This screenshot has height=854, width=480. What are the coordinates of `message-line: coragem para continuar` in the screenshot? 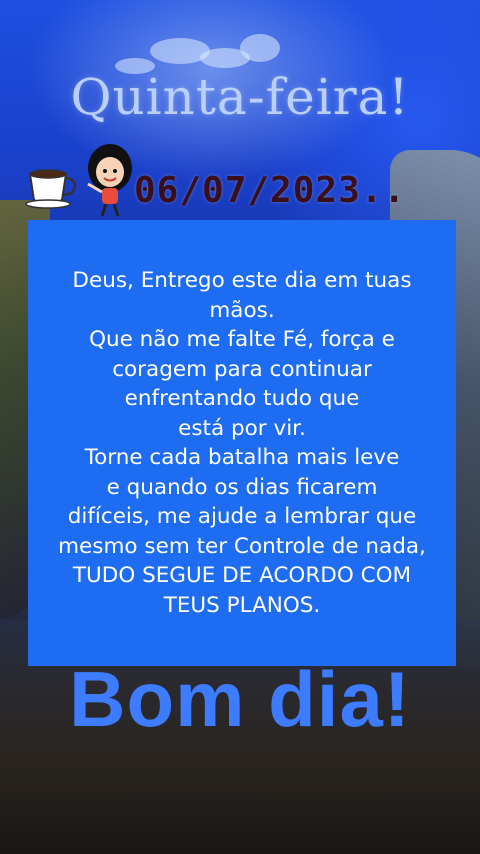 It's located at (242, 369).